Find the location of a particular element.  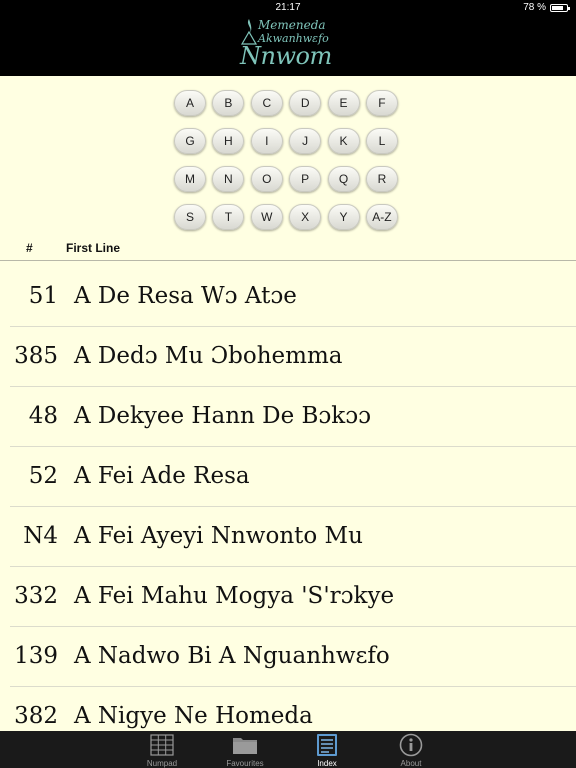

logo-line-1: Memeneda is located at coordinates (292, 25).